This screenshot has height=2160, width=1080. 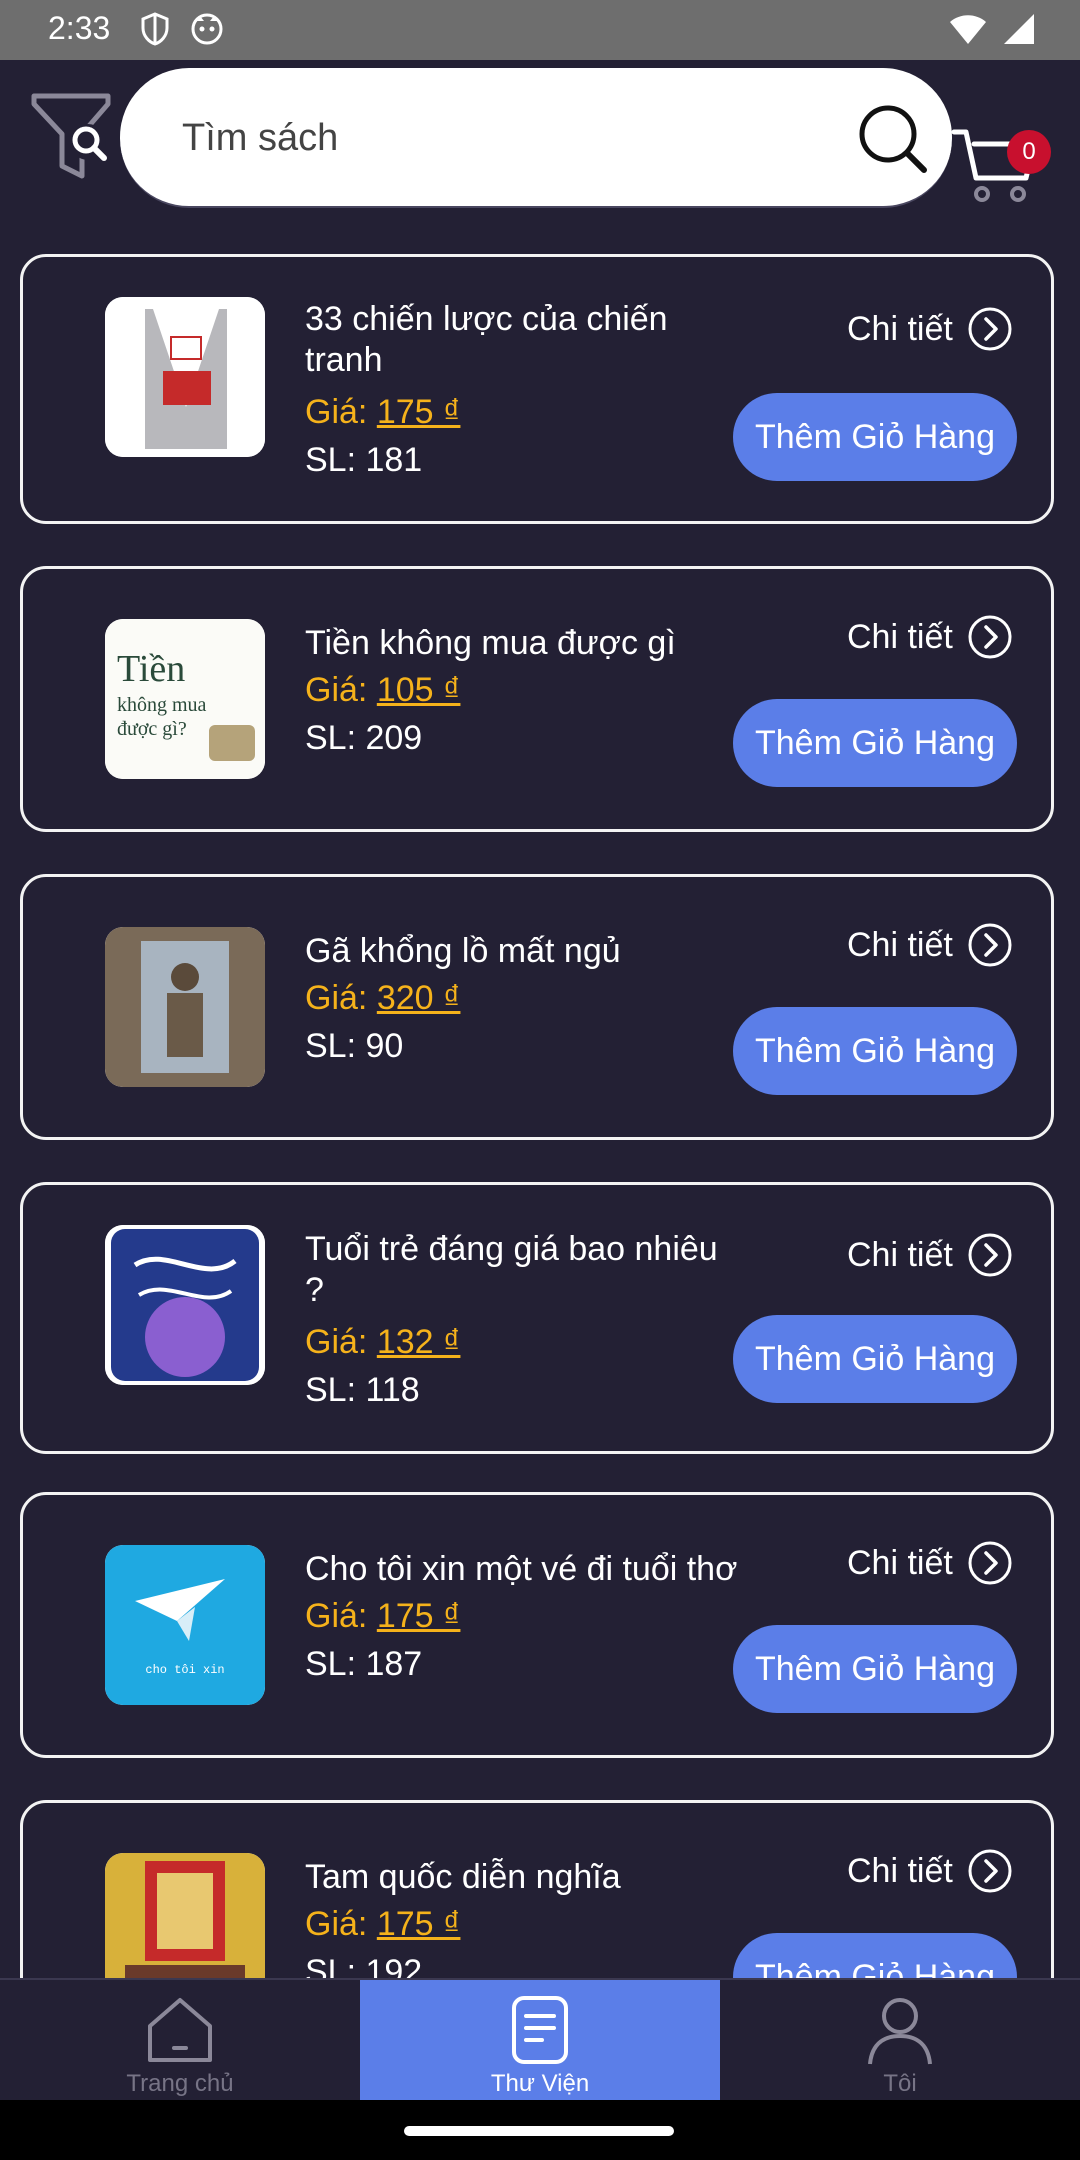 What do you see at coordinates (463, 1877) in the screenshot?
I see `book-title: Tam quốc diễn nghĩa` at bounding box center [463, 1877].